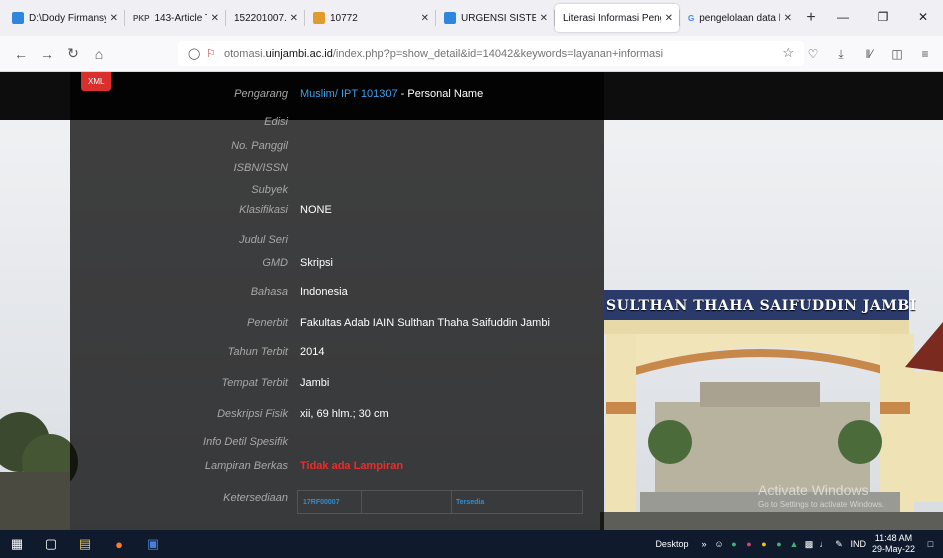 Image resolution: width=943 pixels, height=558 pixels. I want to click on maximize-icon: ❐, so click(883, 17).